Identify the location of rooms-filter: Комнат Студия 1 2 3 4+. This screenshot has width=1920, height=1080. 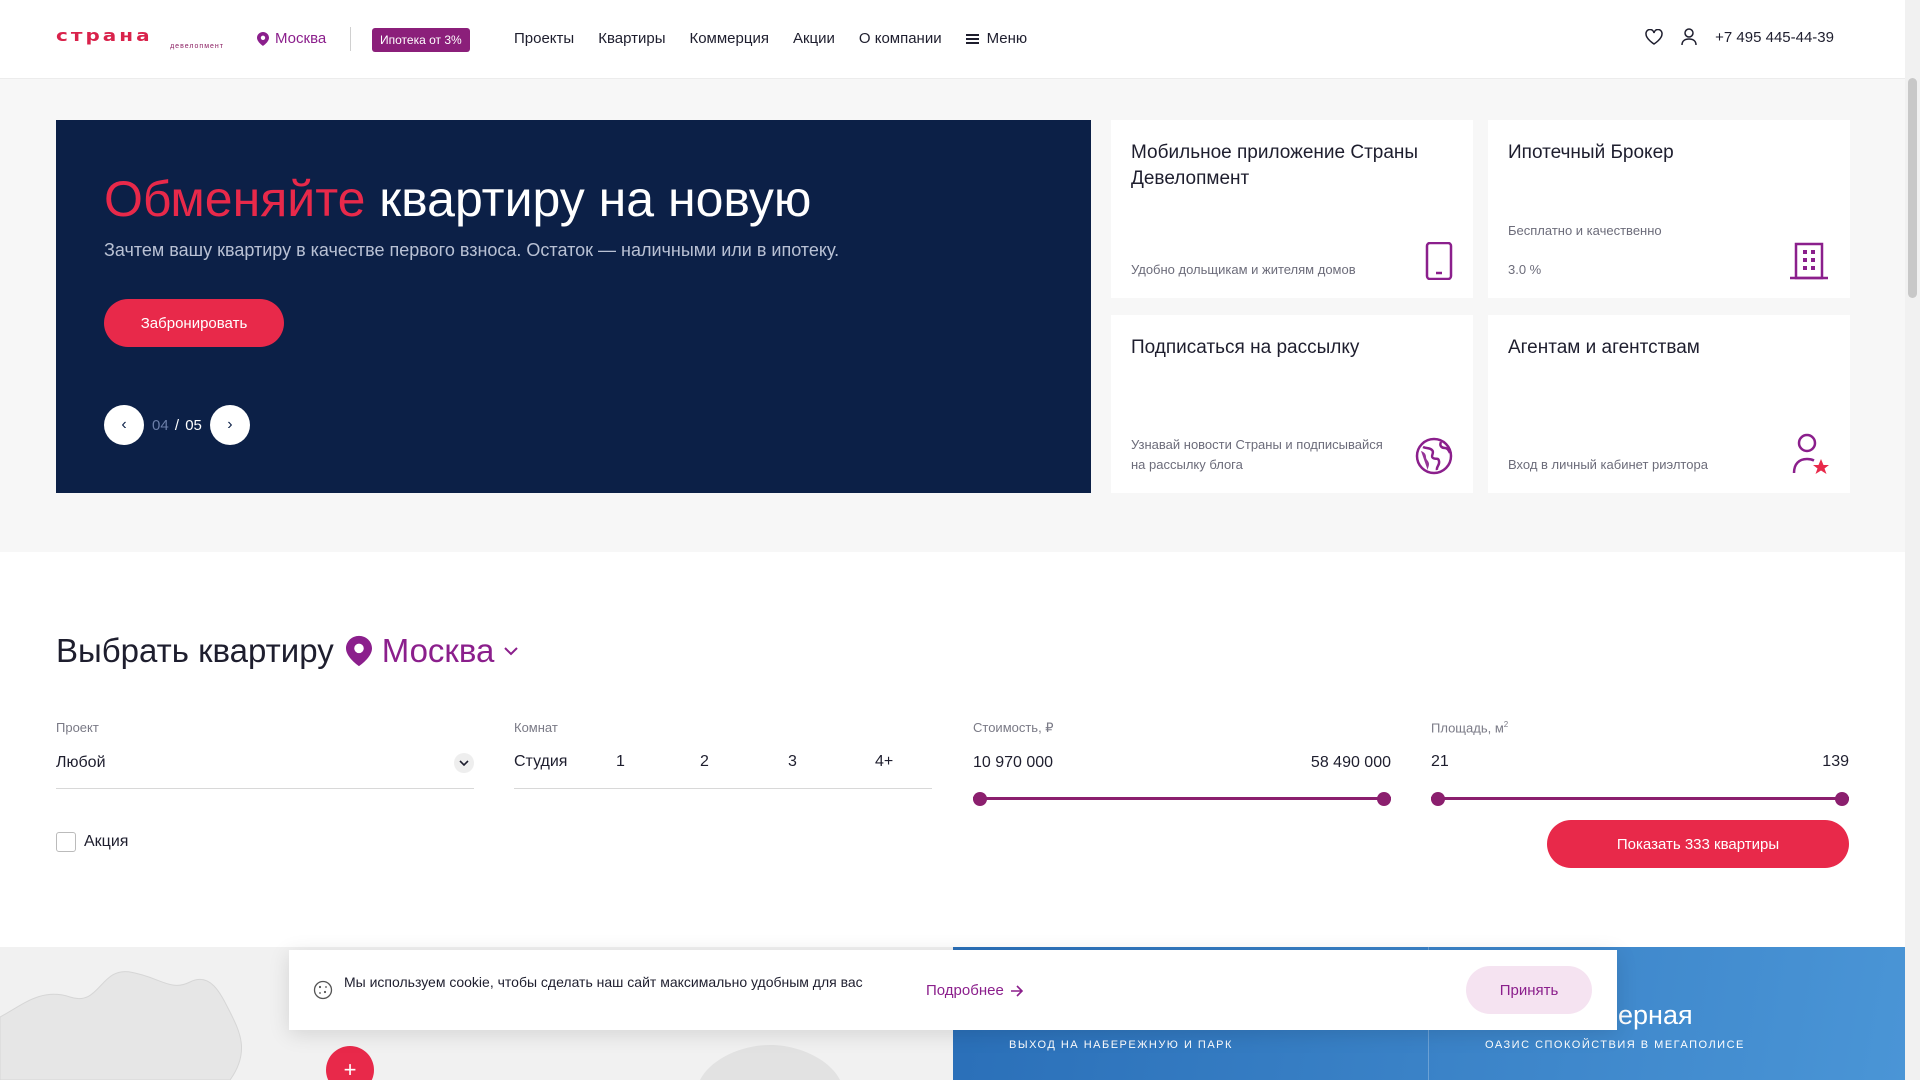
(723, 754).